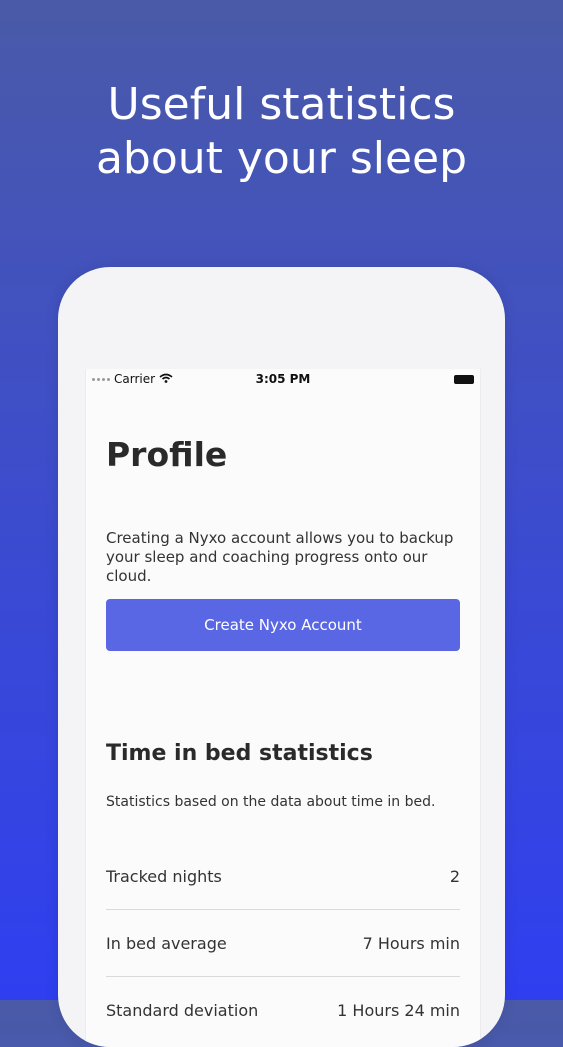  Describe the element at coordinates (281, 158) in the screenshot. I see `headline-line-2: about your sleep` at that location.